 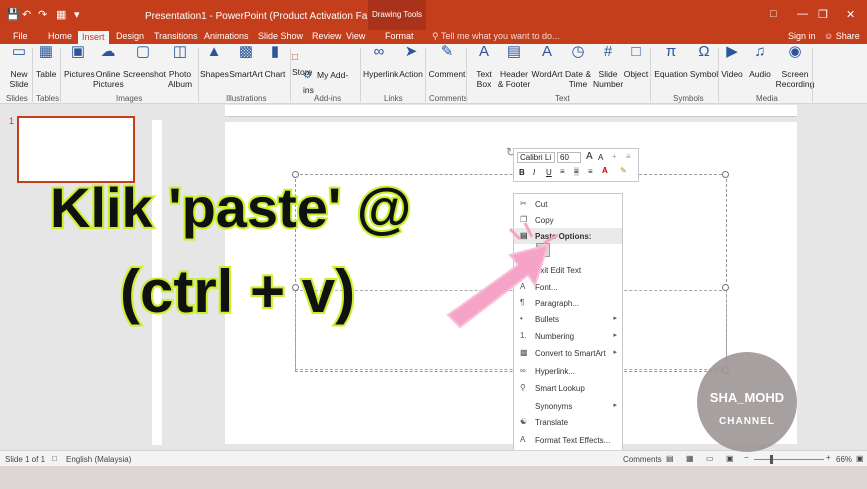 I want to click on overlay-caption-line2: (ctrl + v), so click(x=237, y=291).